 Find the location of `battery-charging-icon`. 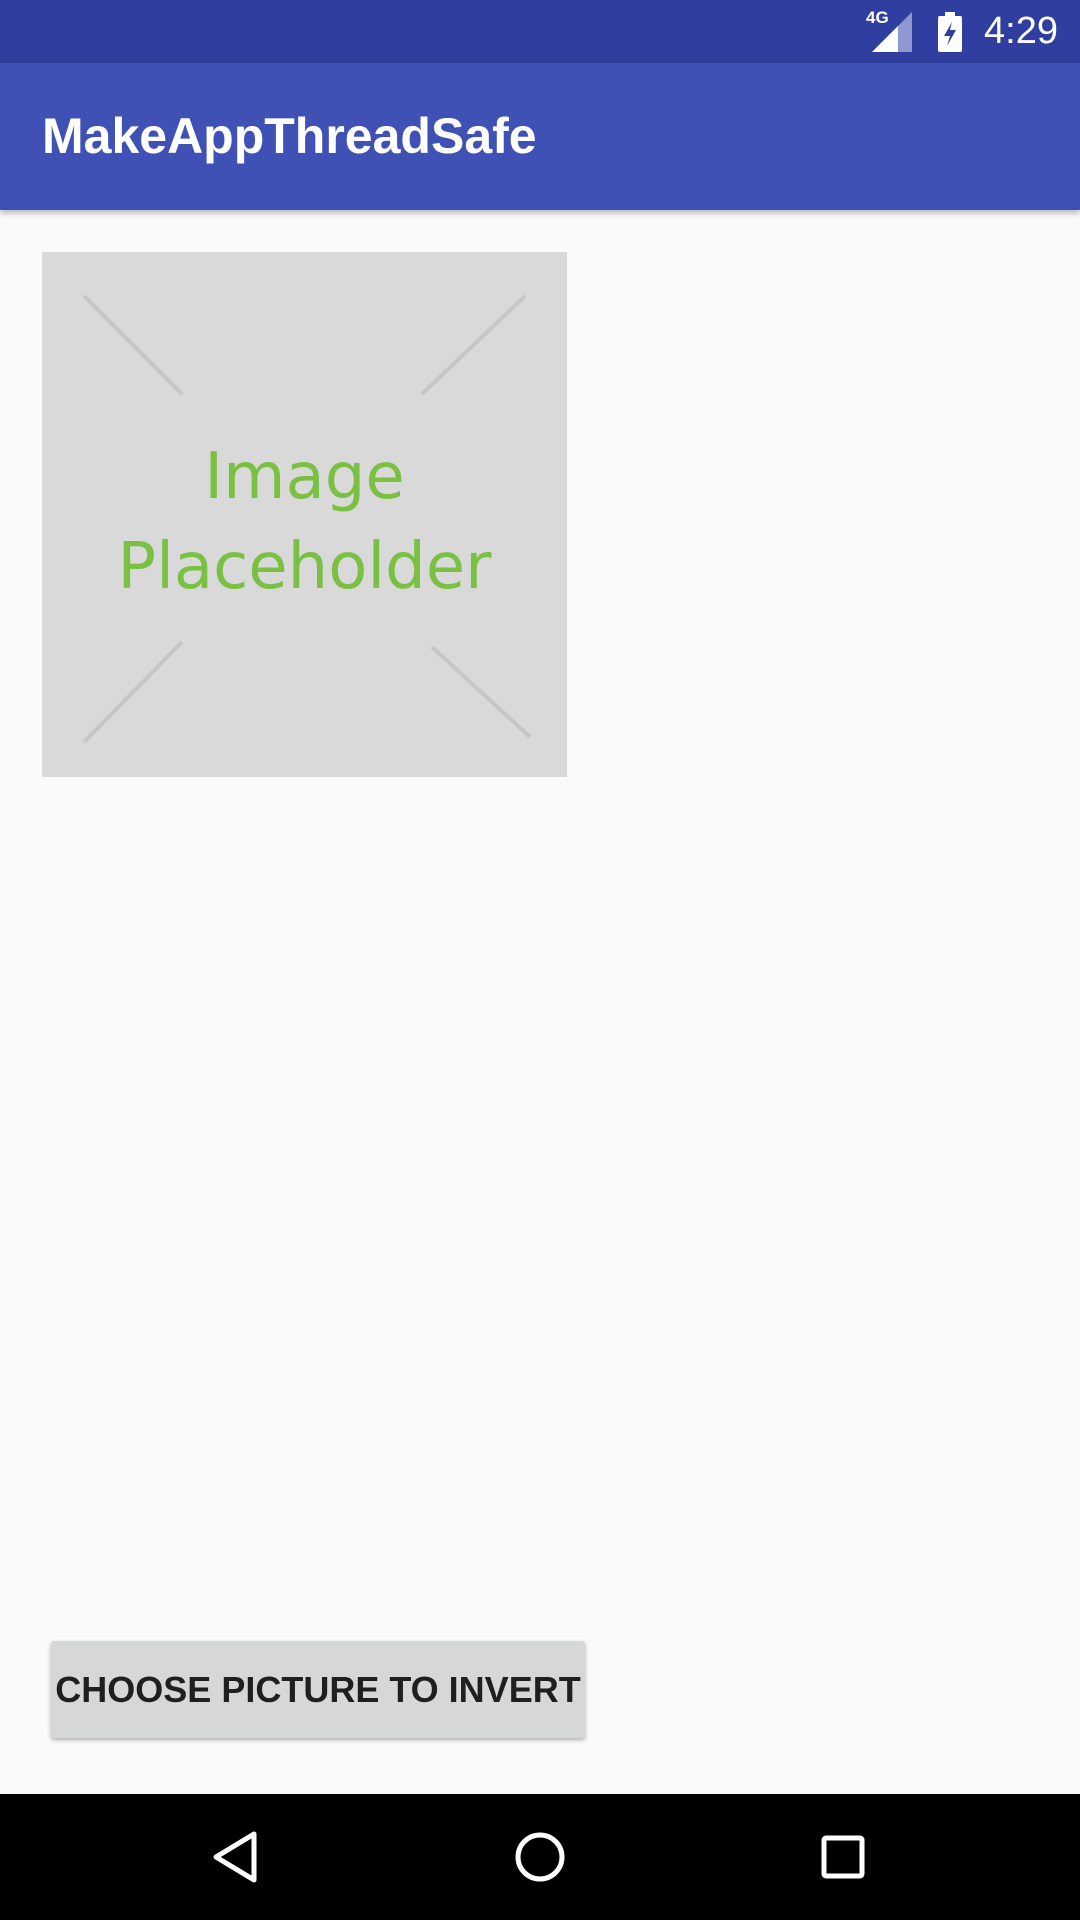

battery-charging-icon is located at coordinates (950, 31).